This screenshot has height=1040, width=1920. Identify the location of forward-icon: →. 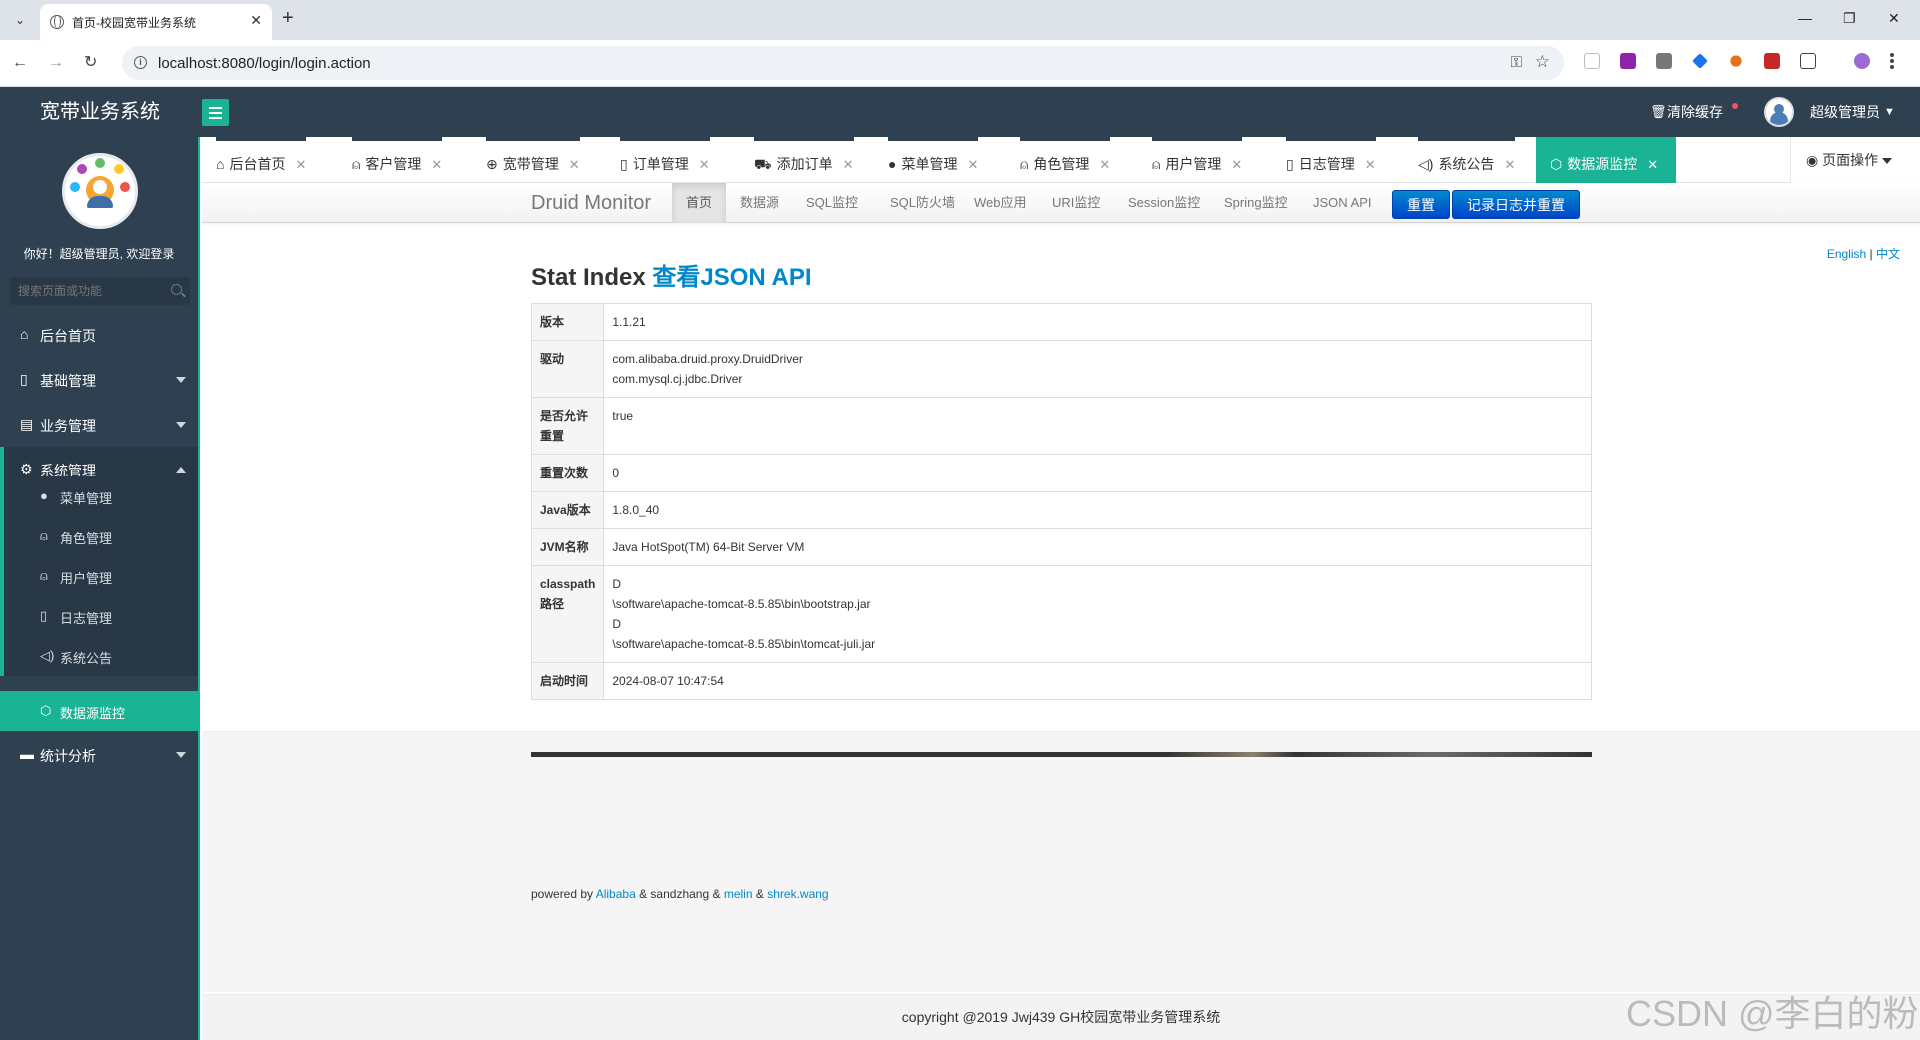
(56, 63).